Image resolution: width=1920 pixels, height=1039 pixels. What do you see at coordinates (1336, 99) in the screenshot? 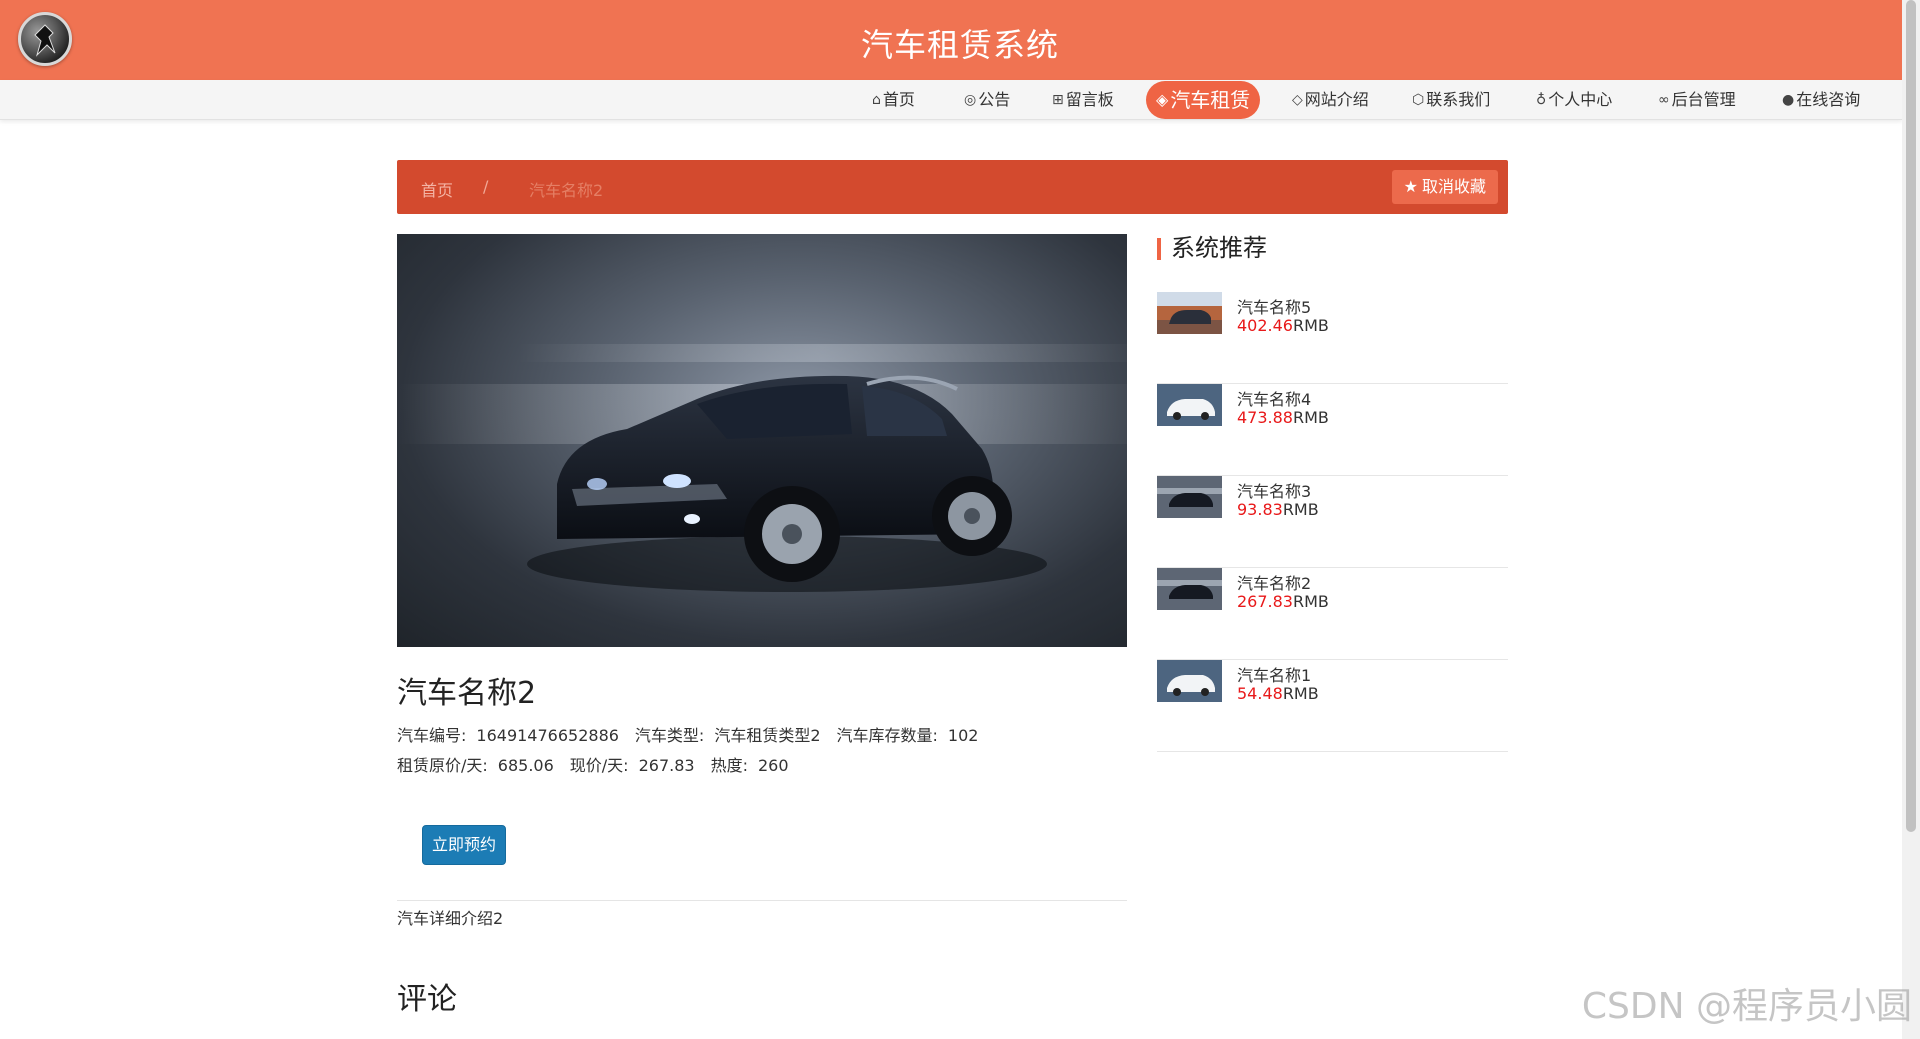
I see `nav-label: 网站介绍` at bounding box center [1336, 99].